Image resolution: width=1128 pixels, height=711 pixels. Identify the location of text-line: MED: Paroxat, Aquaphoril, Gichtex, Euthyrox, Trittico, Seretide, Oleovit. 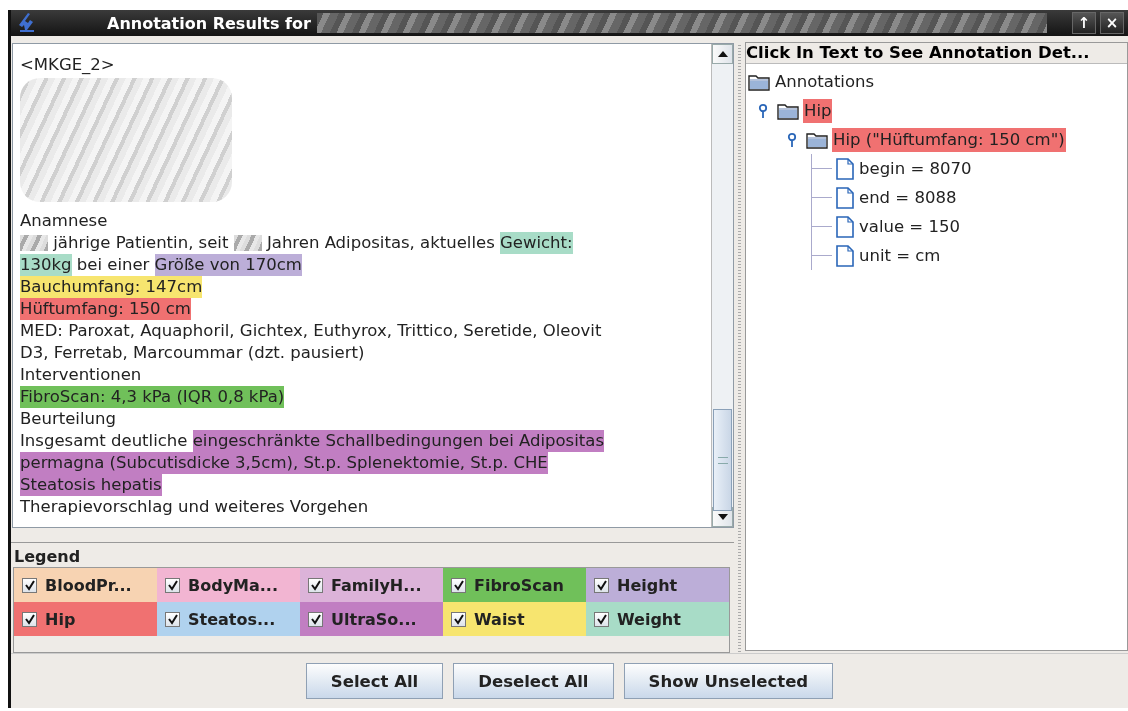
(311, 331).